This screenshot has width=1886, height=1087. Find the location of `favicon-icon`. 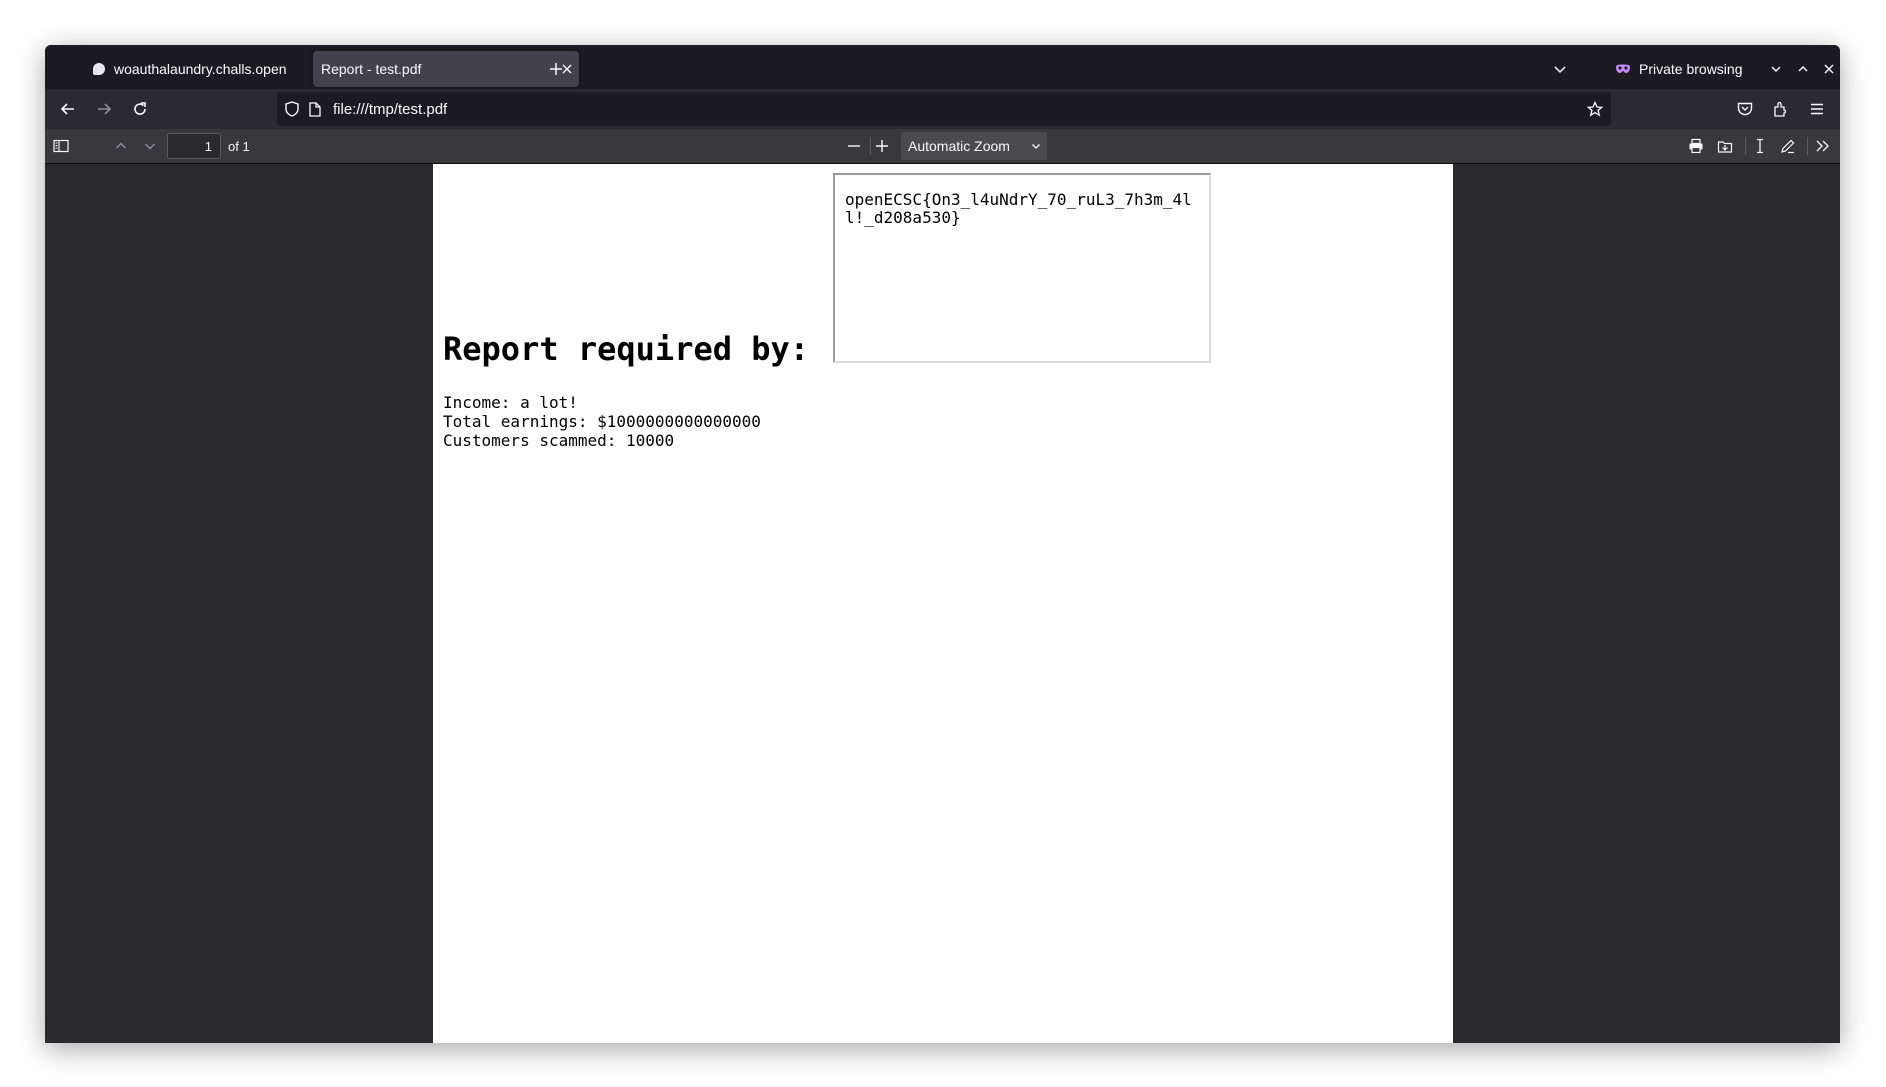

favicon-icon is located at coordinates (99, 69).